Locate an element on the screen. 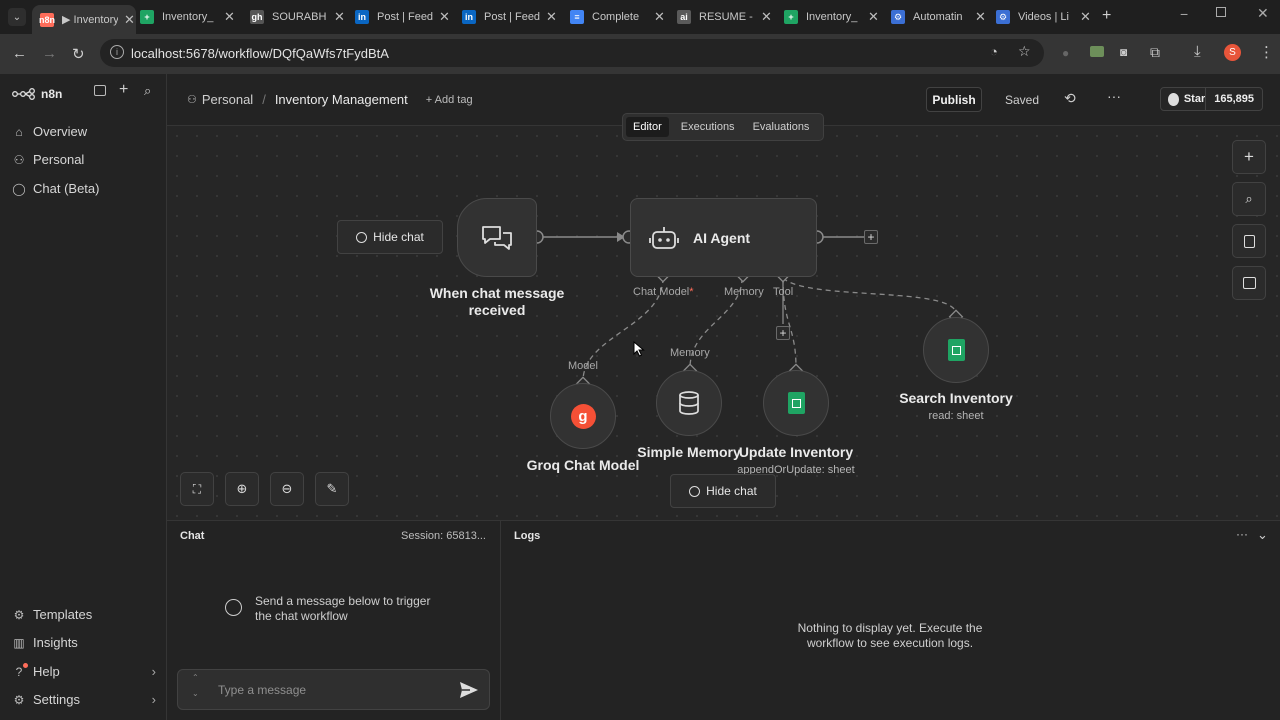  zoom-in-button: ⊕ is located at coordinates (242, 489).